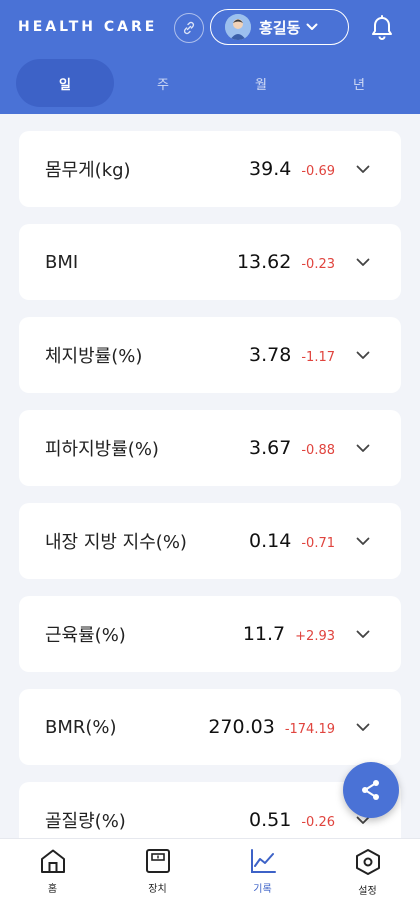 The height and width of the screenshot is (900, 420). What do you see at coordinates (367, 862) in the screenshot?
I see `hexagon-settings-icon` at bounding box center [367, 862].